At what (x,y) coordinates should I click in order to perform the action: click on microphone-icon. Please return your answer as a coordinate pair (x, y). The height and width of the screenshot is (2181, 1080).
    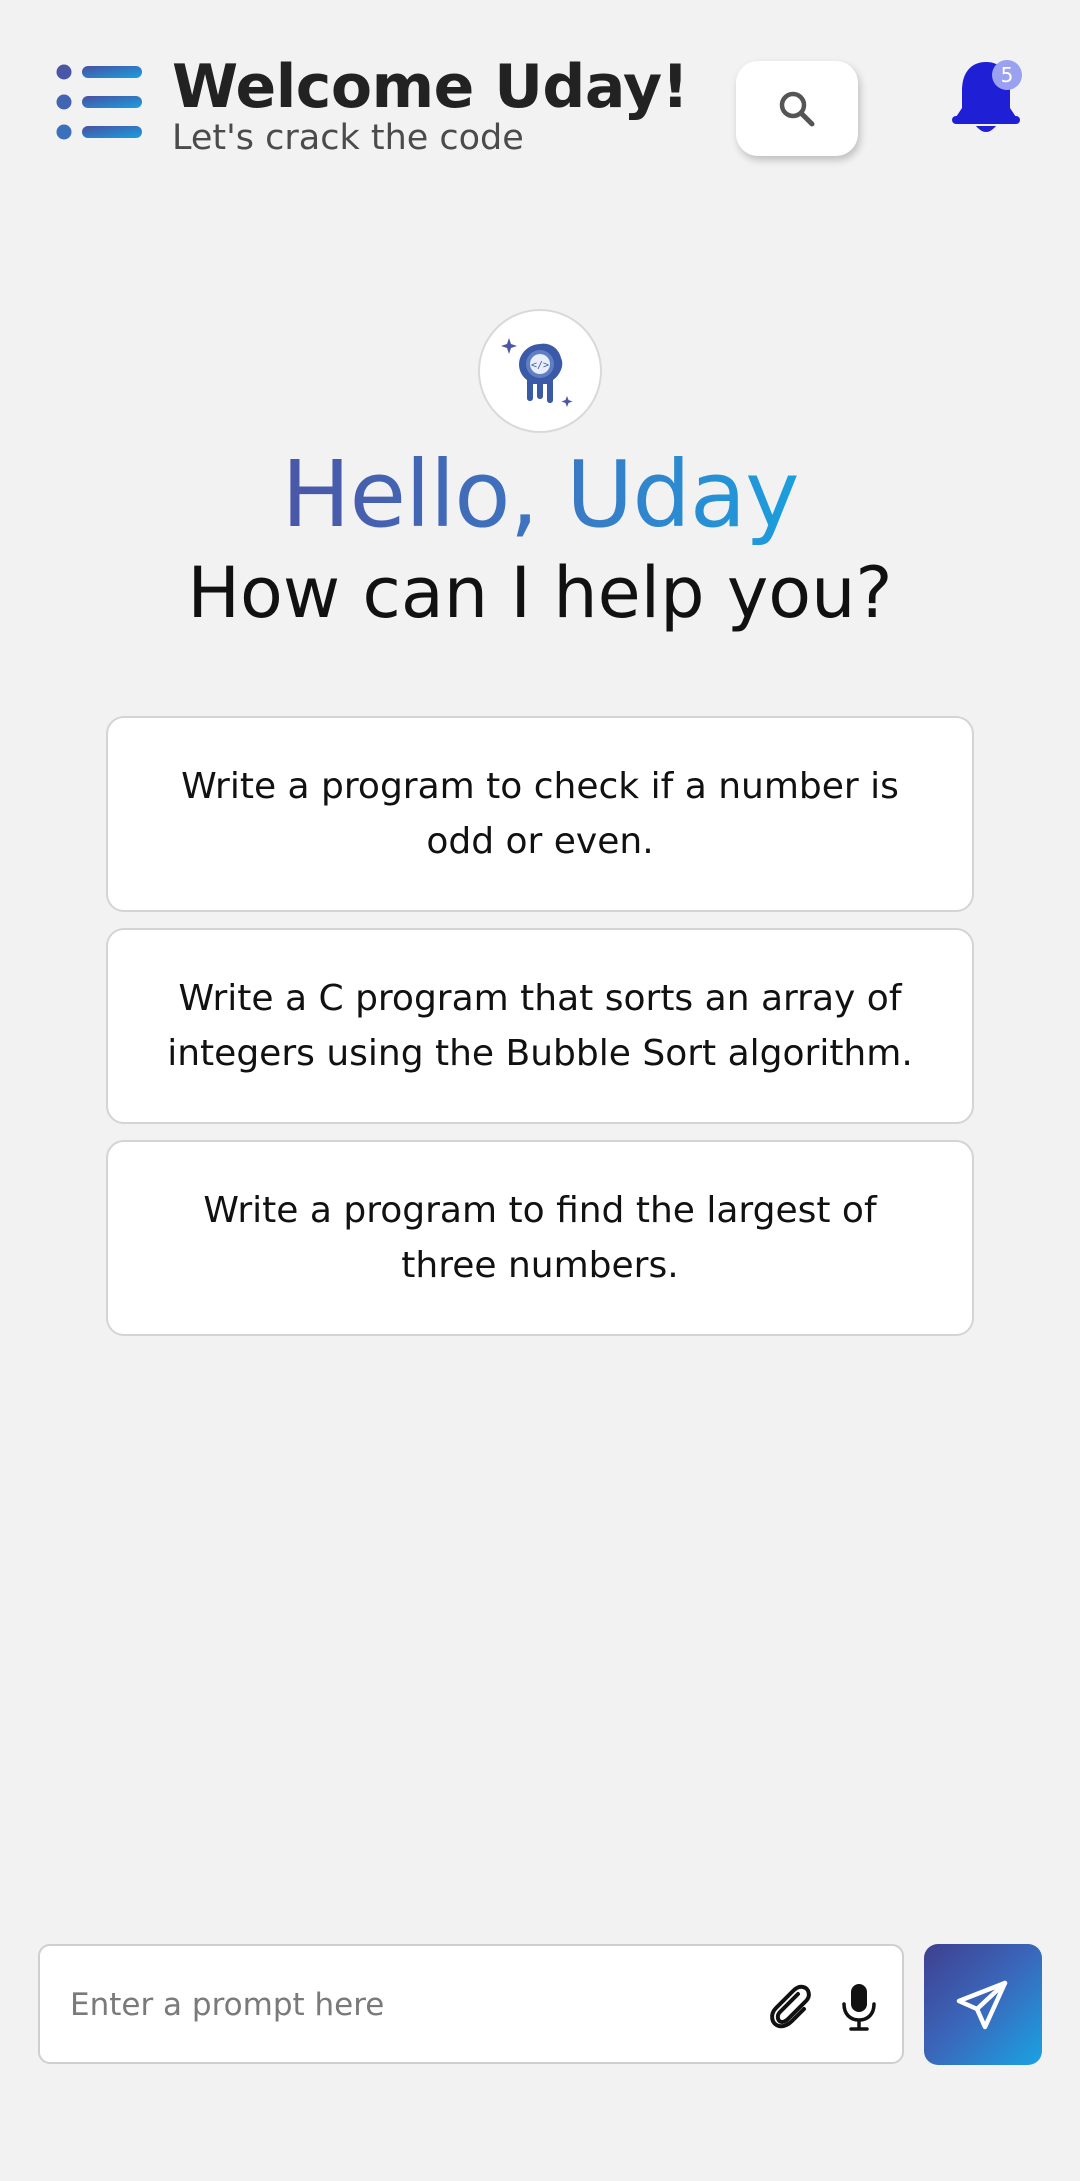
    Looking at the image, I should click on (859, 2007).